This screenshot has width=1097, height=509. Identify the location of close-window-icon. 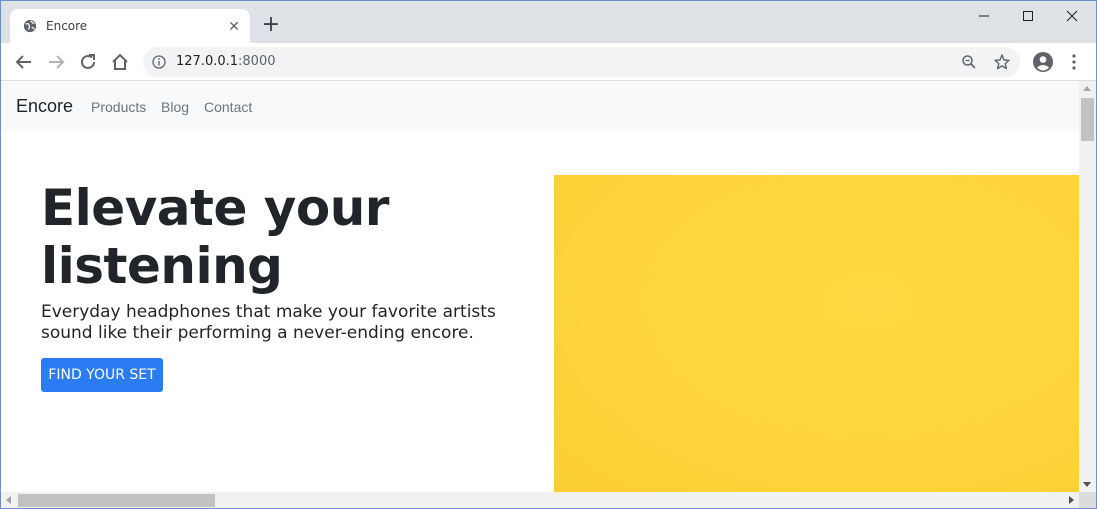
(1072, 16).